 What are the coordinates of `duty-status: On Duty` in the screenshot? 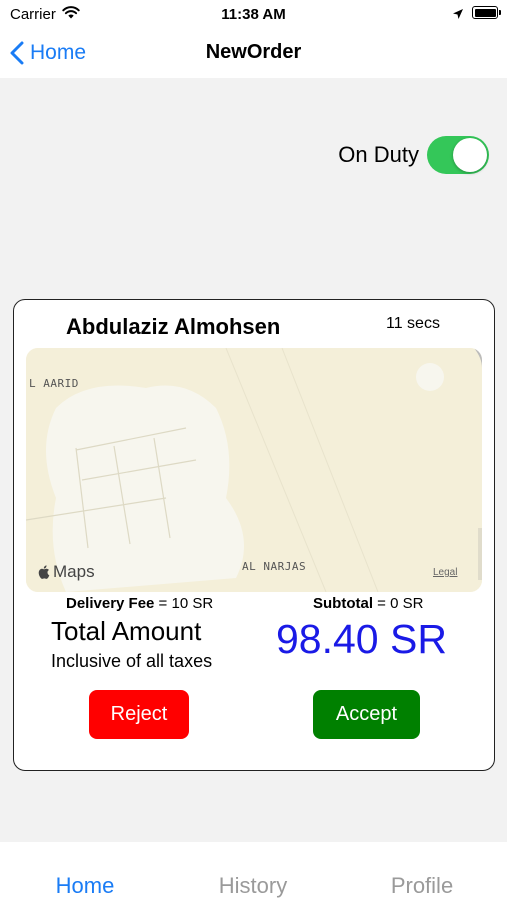 It's located at (413, 155).